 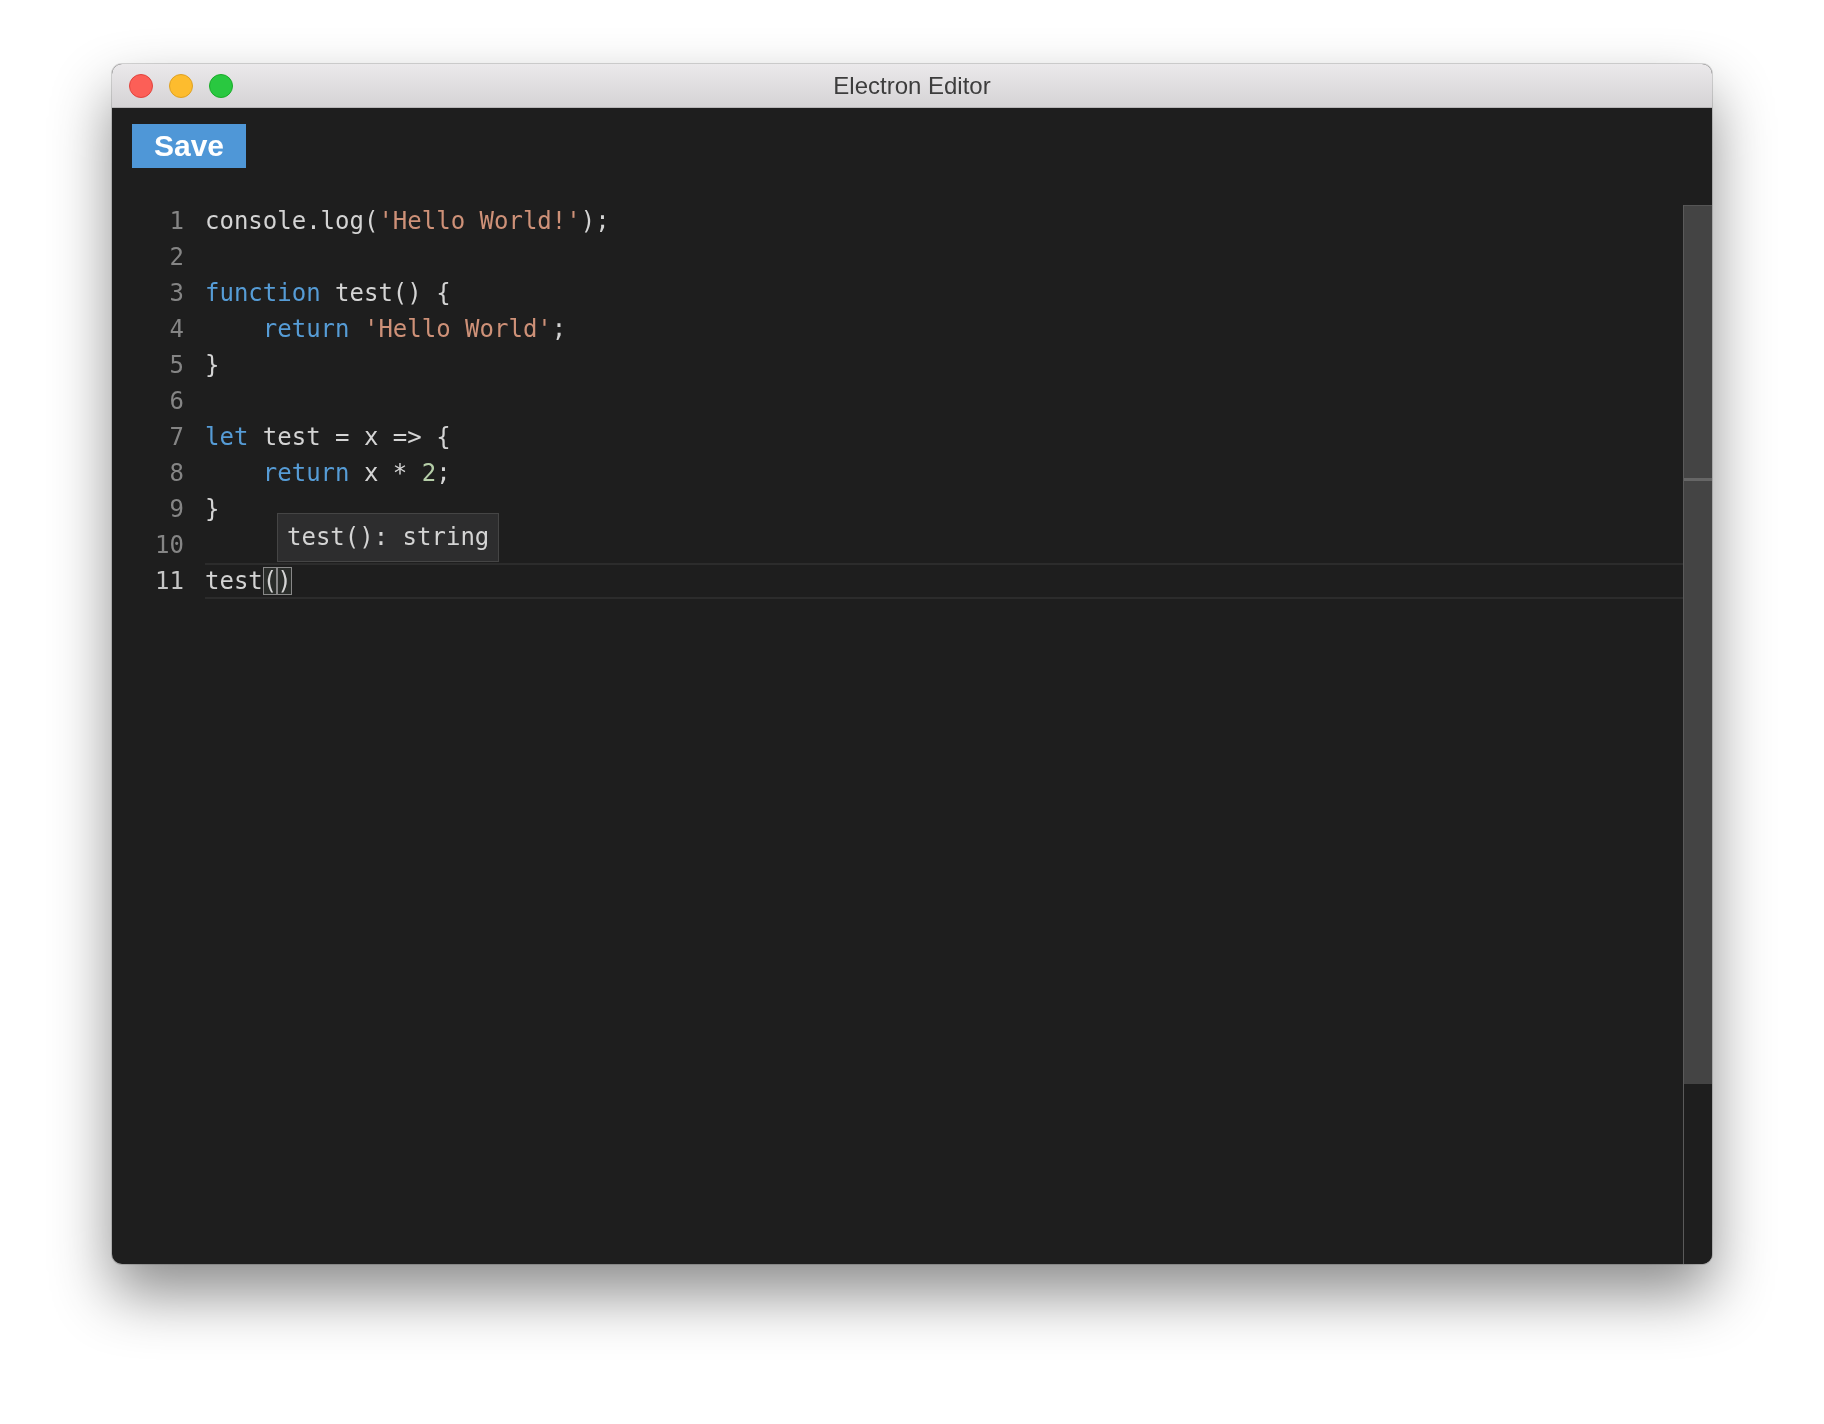 What do you see at coordinates (388, 537) in the screenshot?
I see `tooltip: test(): string` at bounding box center [388, 537].